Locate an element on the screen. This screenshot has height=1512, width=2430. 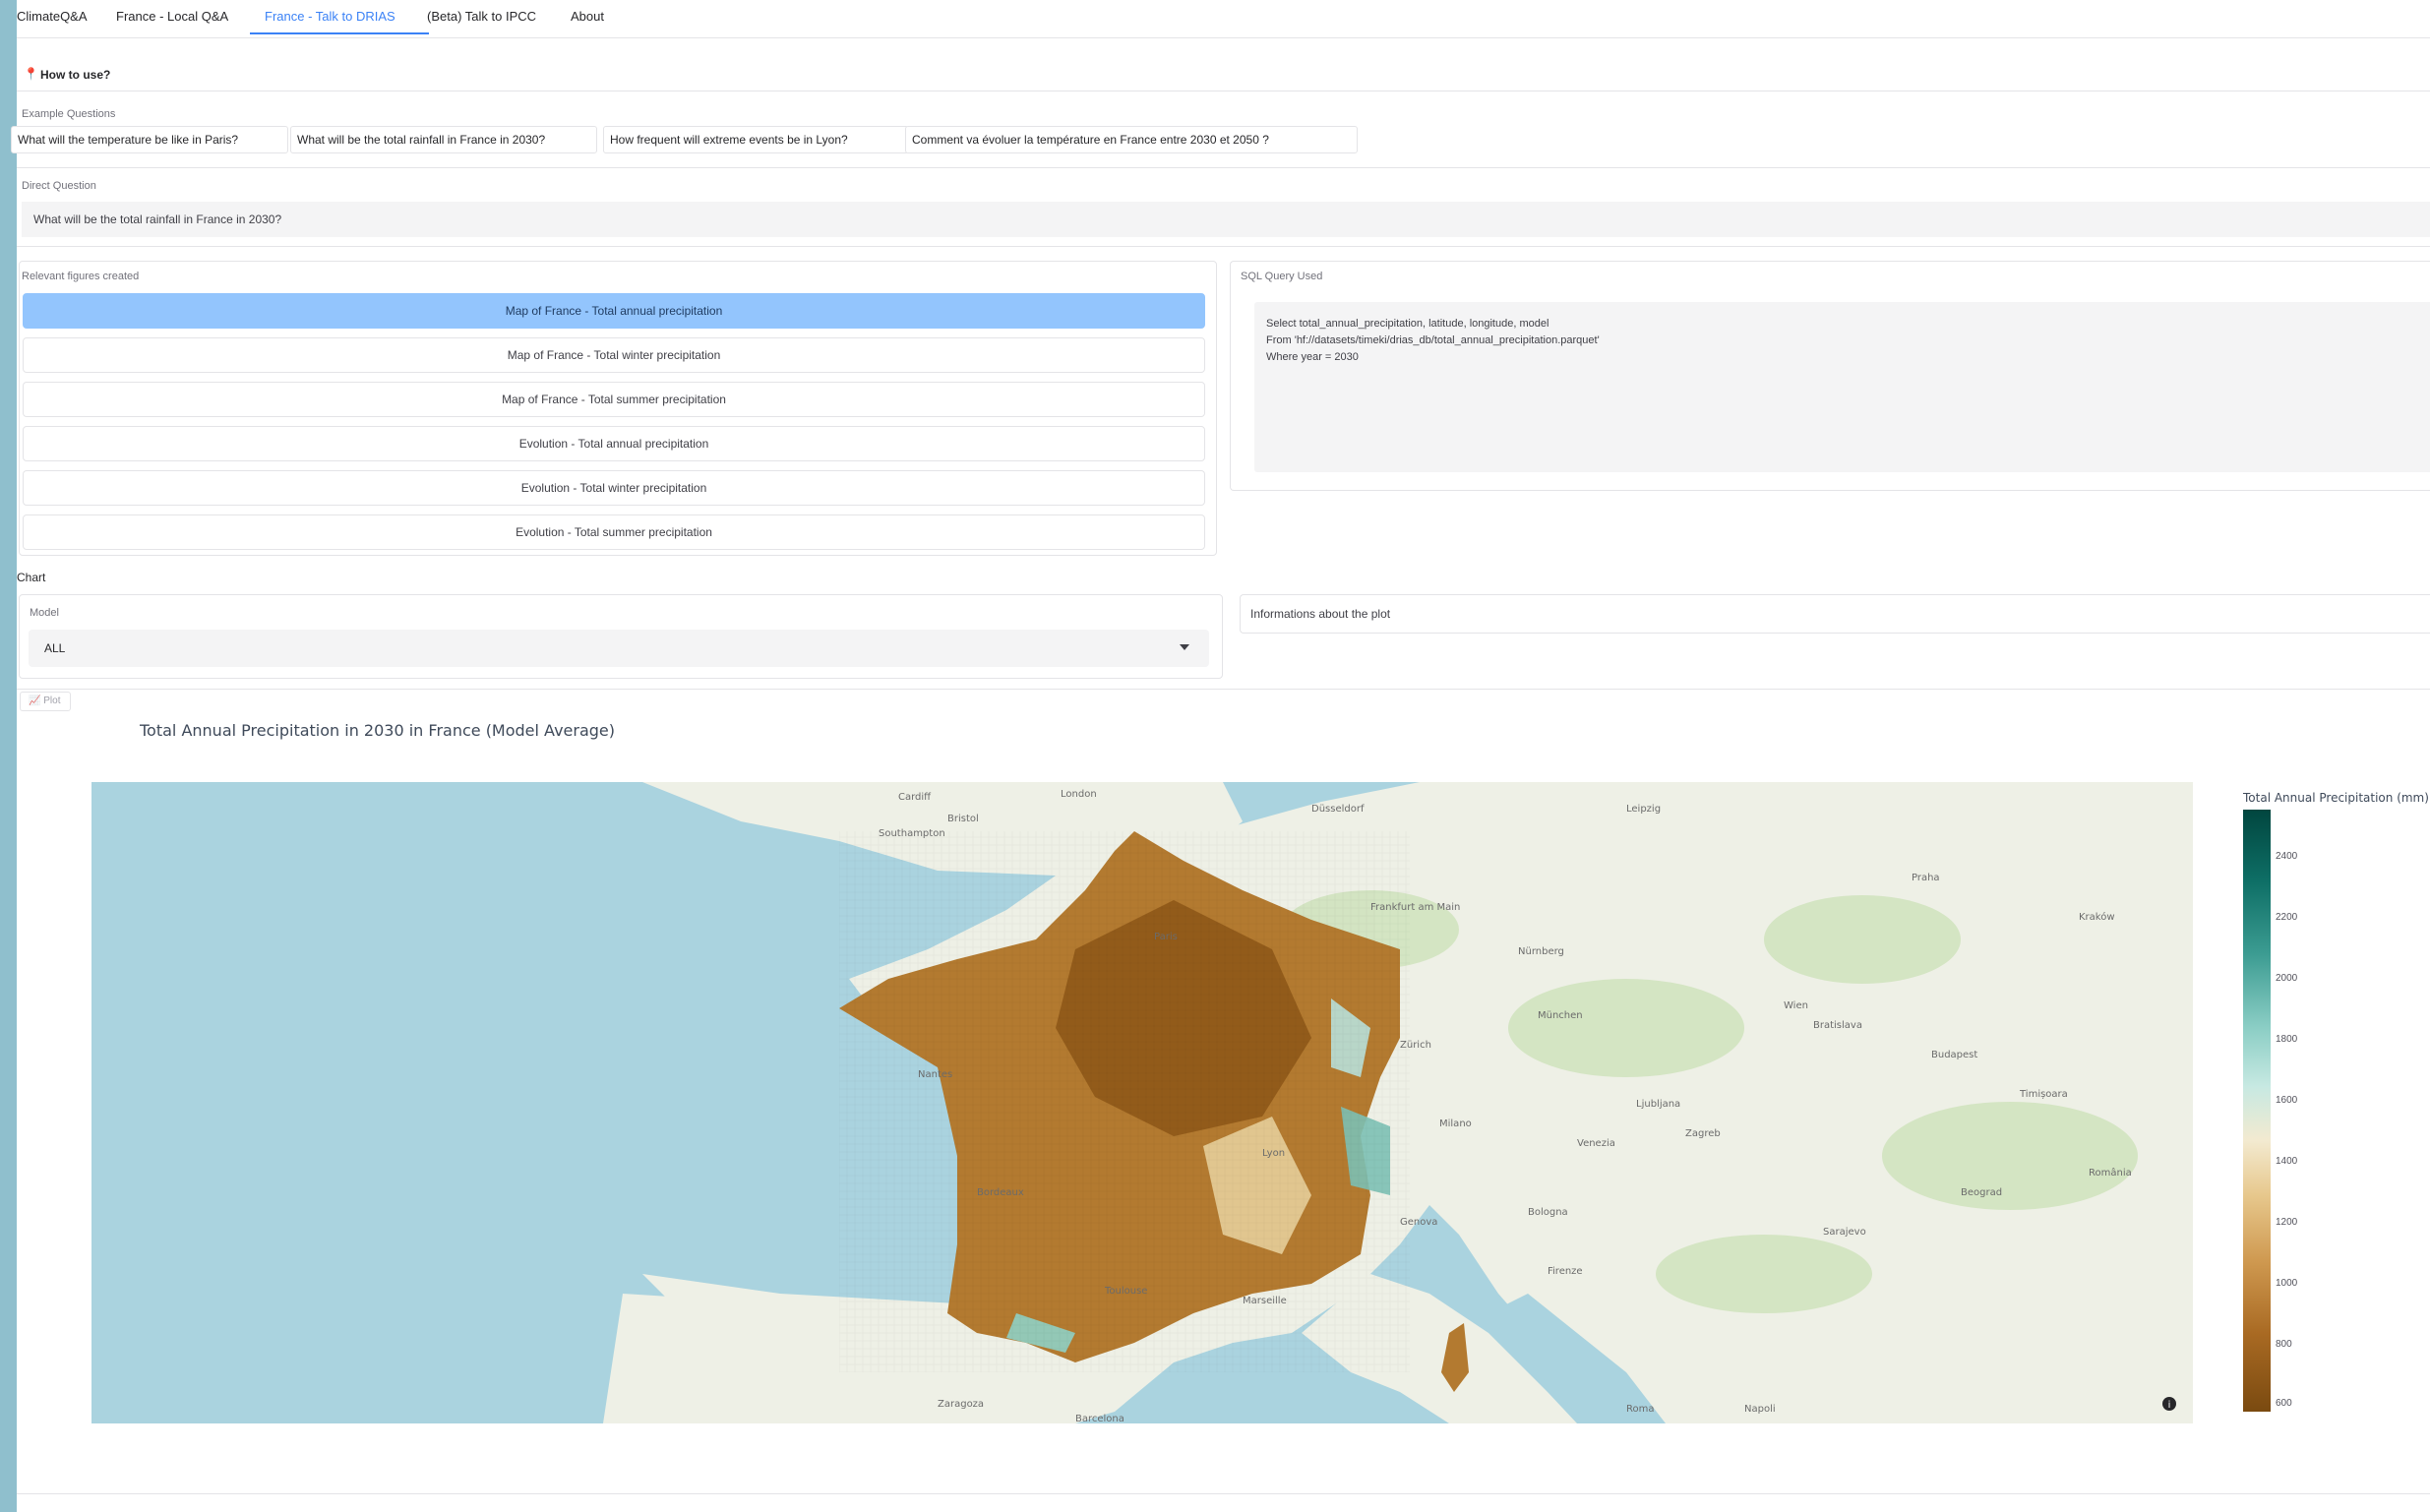
map-place-label: Zaragoza is located at coordinates (961, 1405).